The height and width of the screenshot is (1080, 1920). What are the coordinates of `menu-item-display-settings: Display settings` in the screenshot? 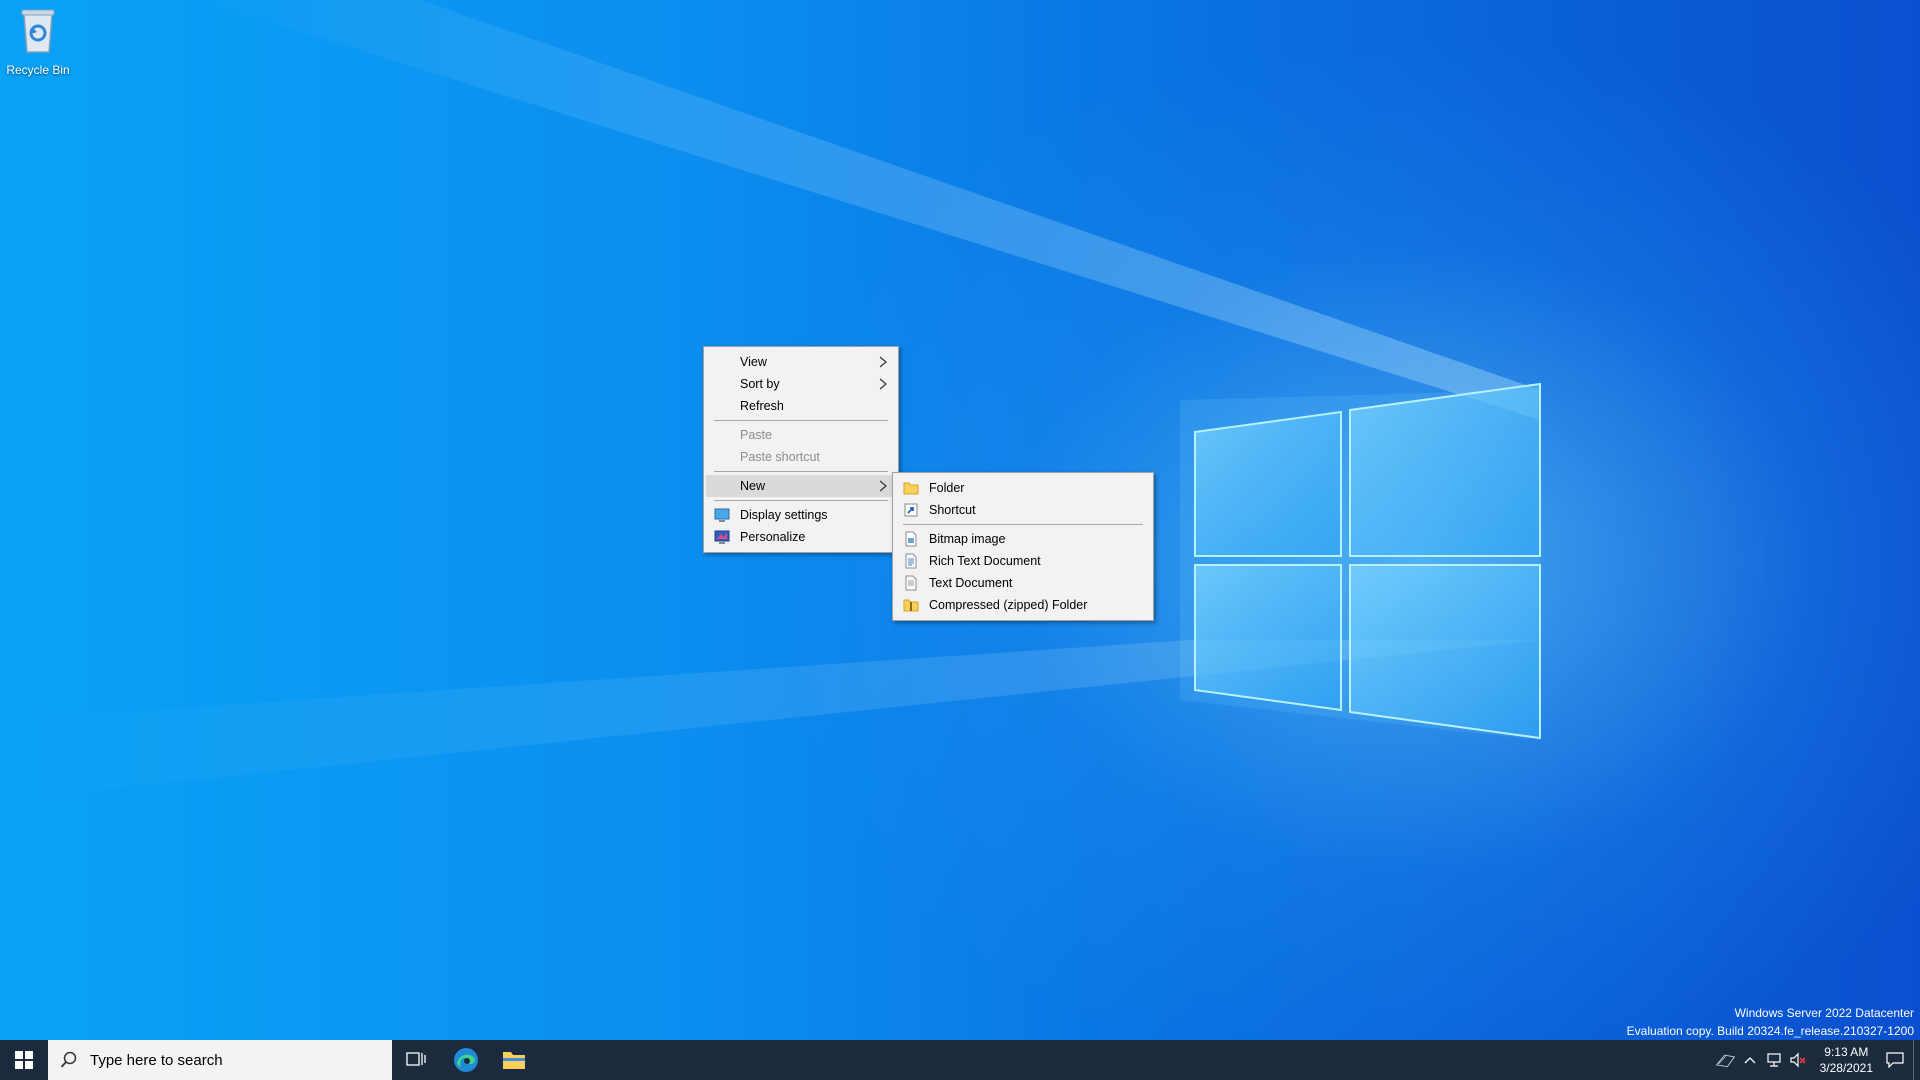 It's located at (801, 515).